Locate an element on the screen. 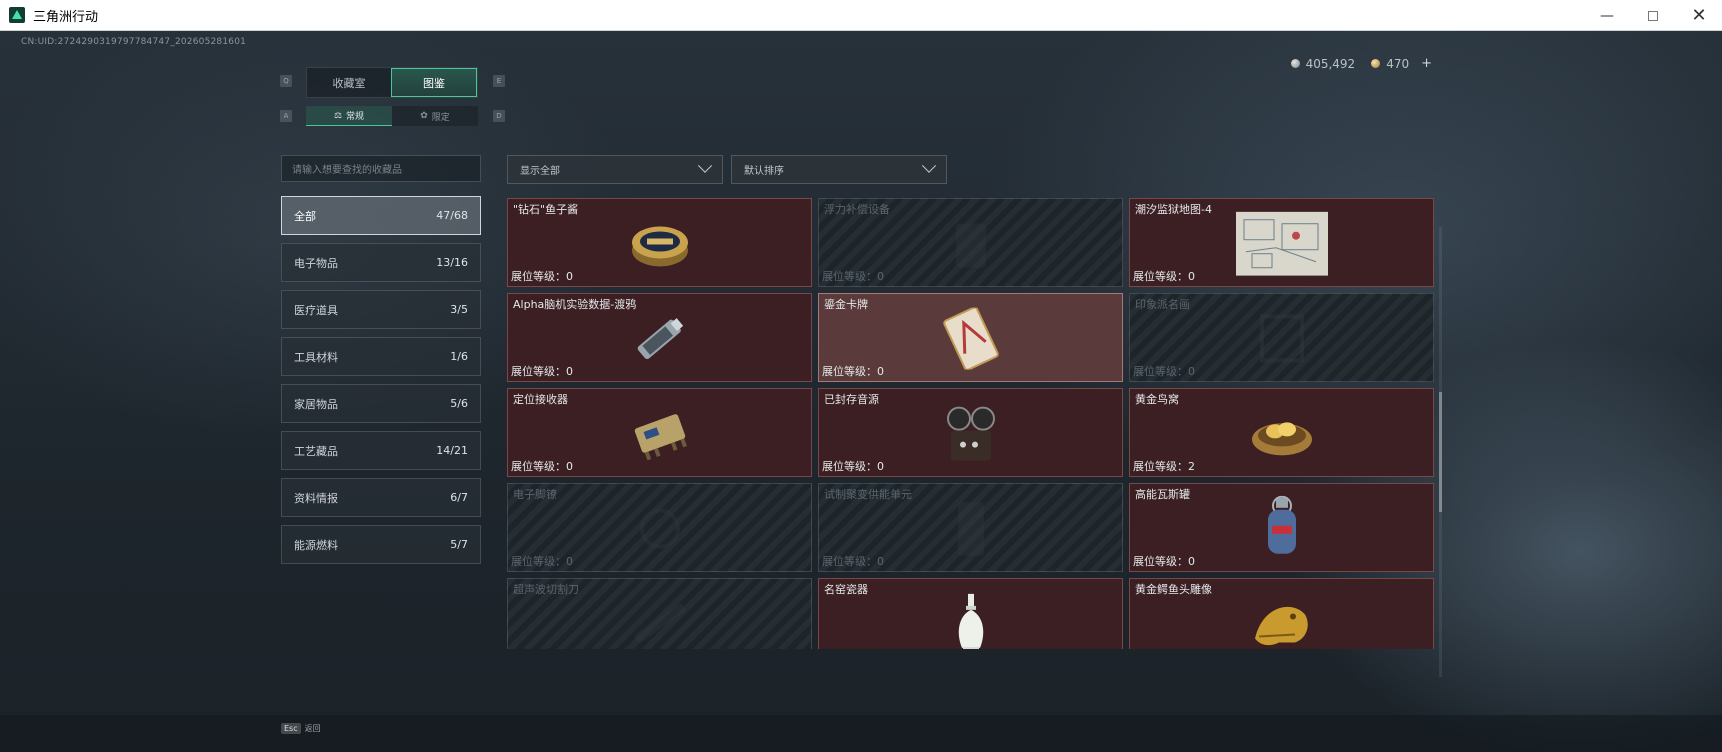 The height and width of the screenshot is (752, 1722). fusion-cell-icon is located at coordinates (971, 530).